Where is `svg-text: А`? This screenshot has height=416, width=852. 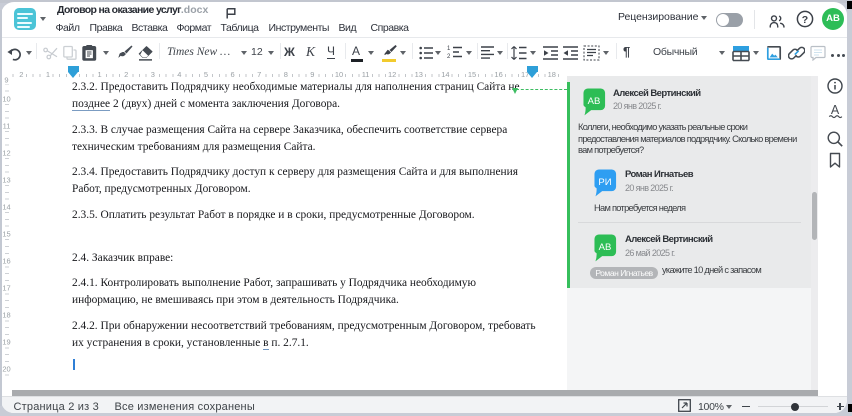
svg-text: А is located at coordinates (835, 110).